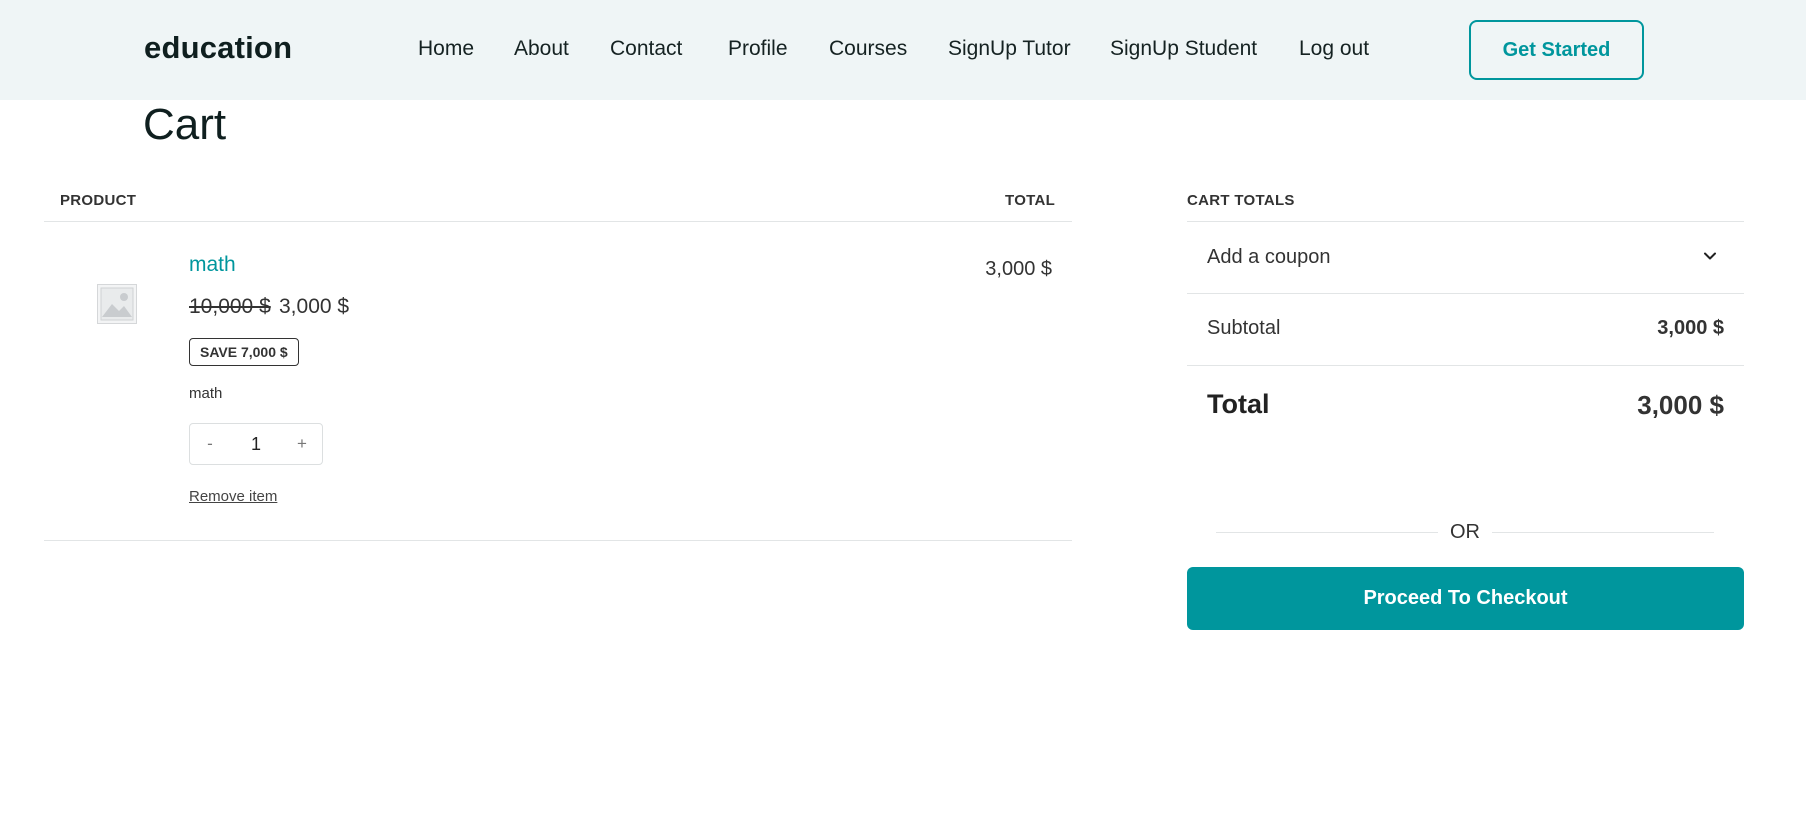 Image resolution: width=1806 pixels, height=833 pixels. Describe the element at coordinates (218, 48) in the screenshot. I see `site-logo: education` at that location.